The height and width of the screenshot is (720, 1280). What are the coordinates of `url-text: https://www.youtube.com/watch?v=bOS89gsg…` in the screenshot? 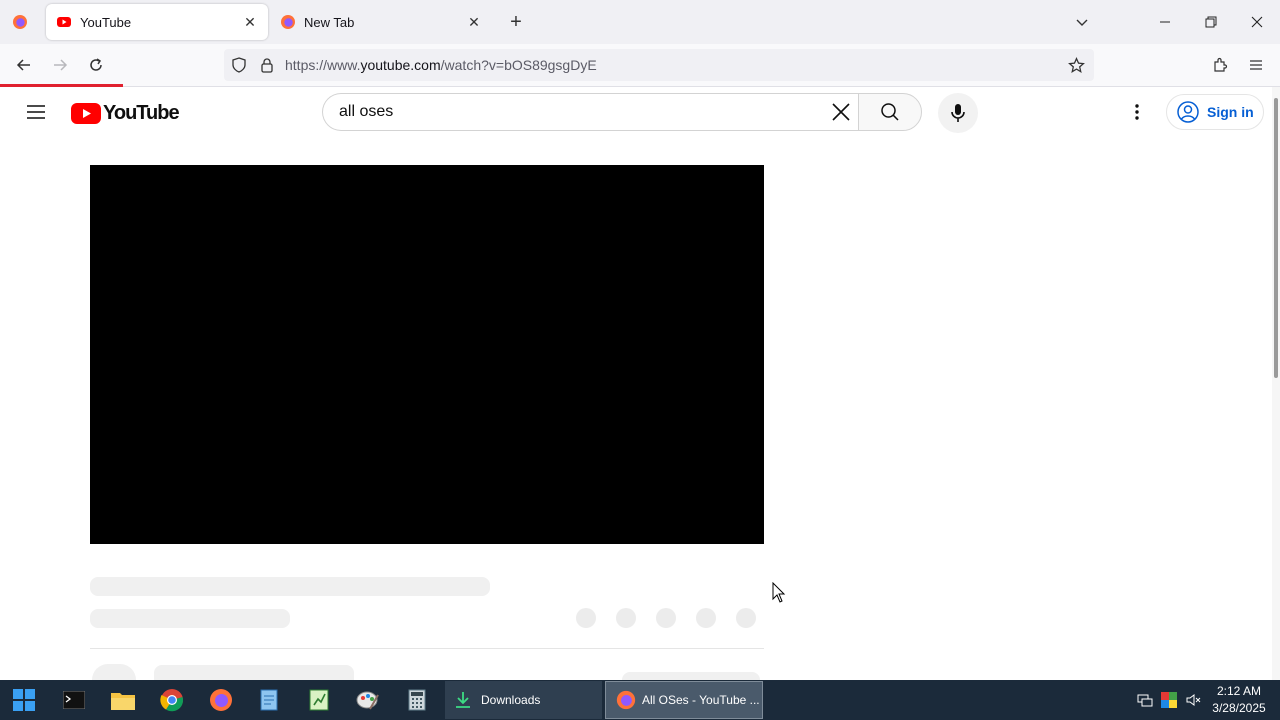 It's located at (441, 65).